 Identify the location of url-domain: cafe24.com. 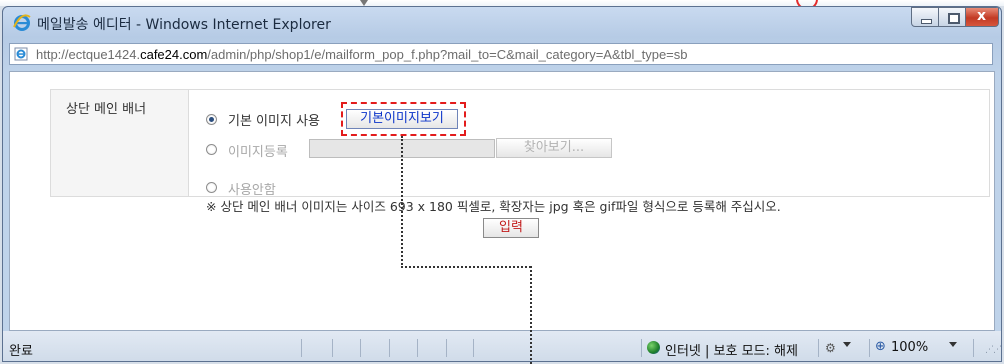
(174, 54).